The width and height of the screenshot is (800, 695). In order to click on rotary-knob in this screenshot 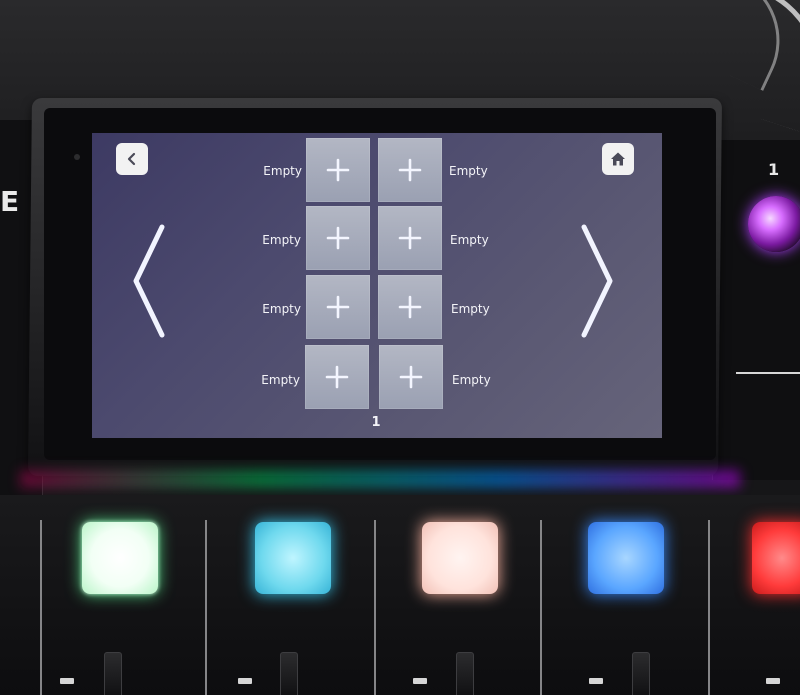, I will do `click(774, 224)`.